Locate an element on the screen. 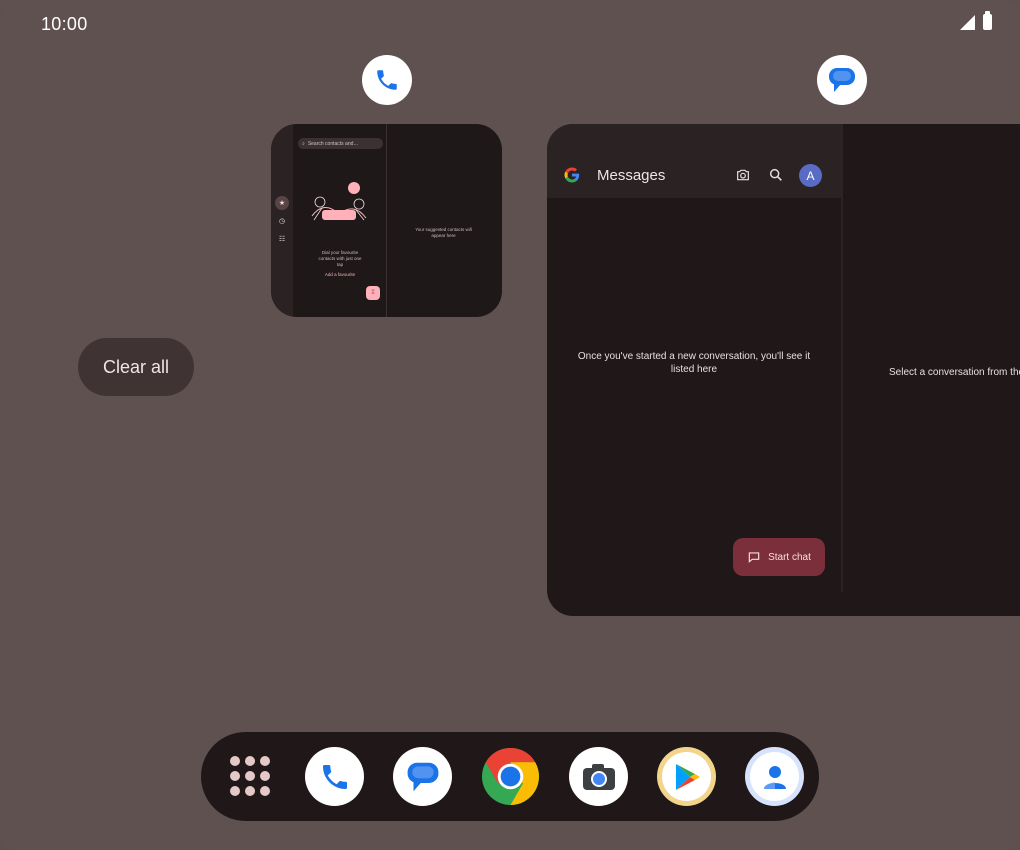 Image resolution: width=1020 pixels, height=850 pixels. account-avatar: A is located at coordinates (810, 175).